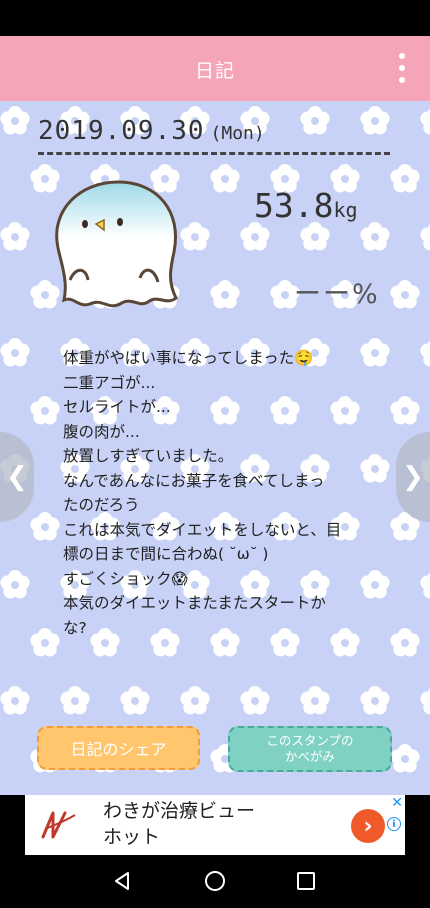  What do you see at coordinates (310, 740) in the screenshot?
I see `stamp-button-line1: このスタンプの` at bounding box center [310, 740].